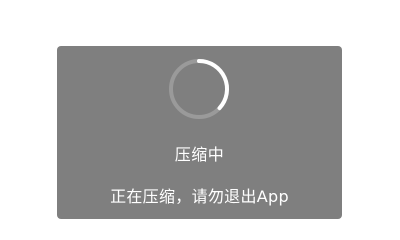 This screenshot has height=240, width=400. What do you see at coordinates (213, 85) in the screenshot?
I see `spinner-arc` at bounding box center [213, 85].